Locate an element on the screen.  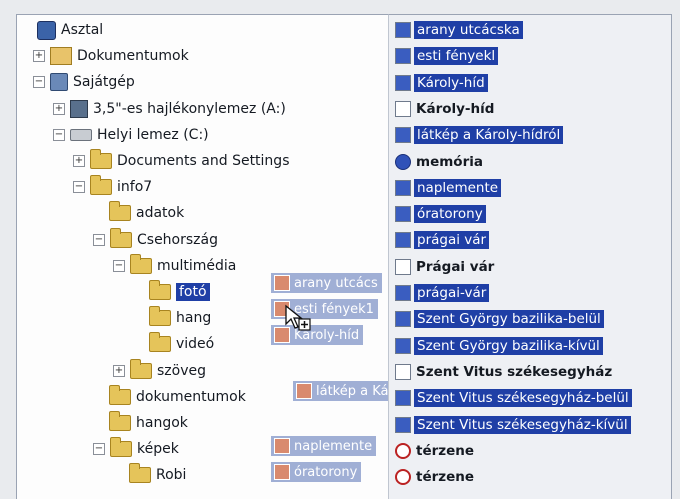
file-item: óratorony is located at coordinates (440, 214).